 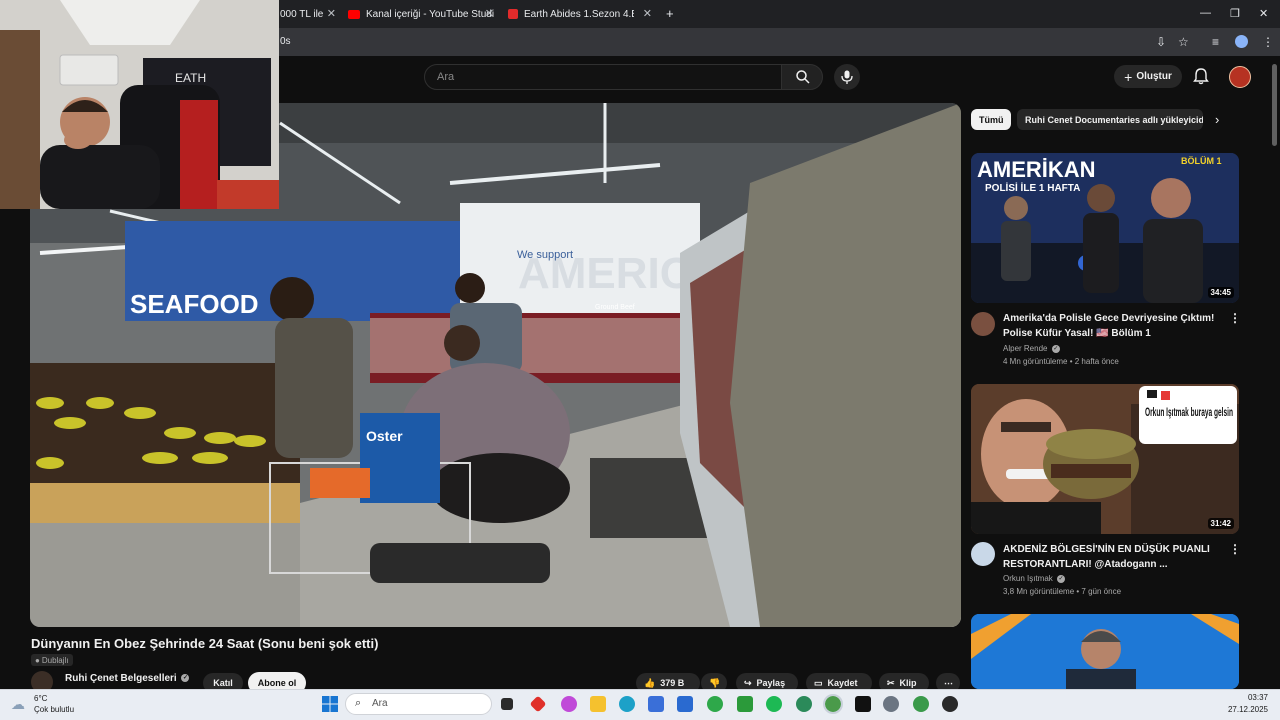 What do you see at coordinates (18, 704) in the screenshot?
I see `cloud-weather-icon: ☁` at bounding box center [18, 704].